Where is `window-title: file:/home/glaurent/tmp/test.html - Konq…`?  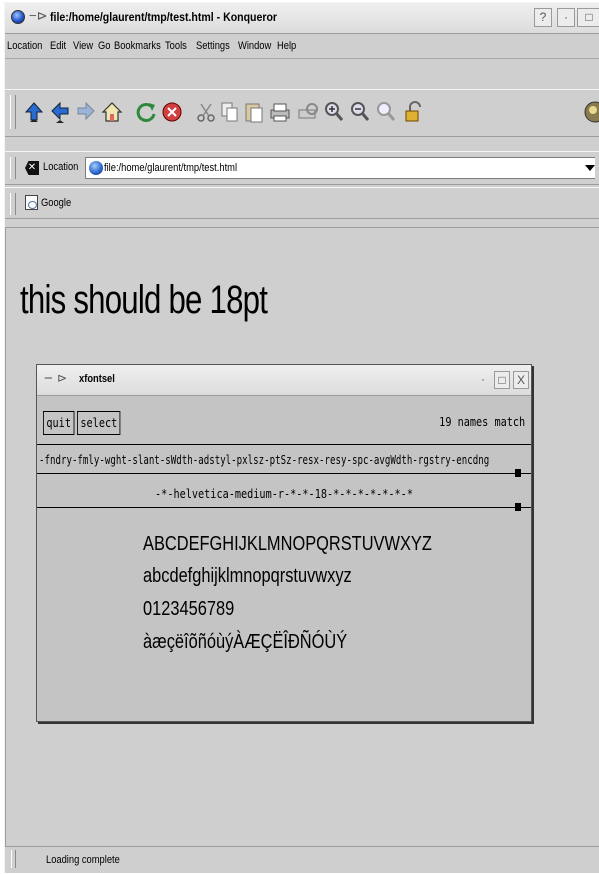
window-title: file:/home/glaurent/tmp/test.html - Konq… is located at coordinates (164, 17).